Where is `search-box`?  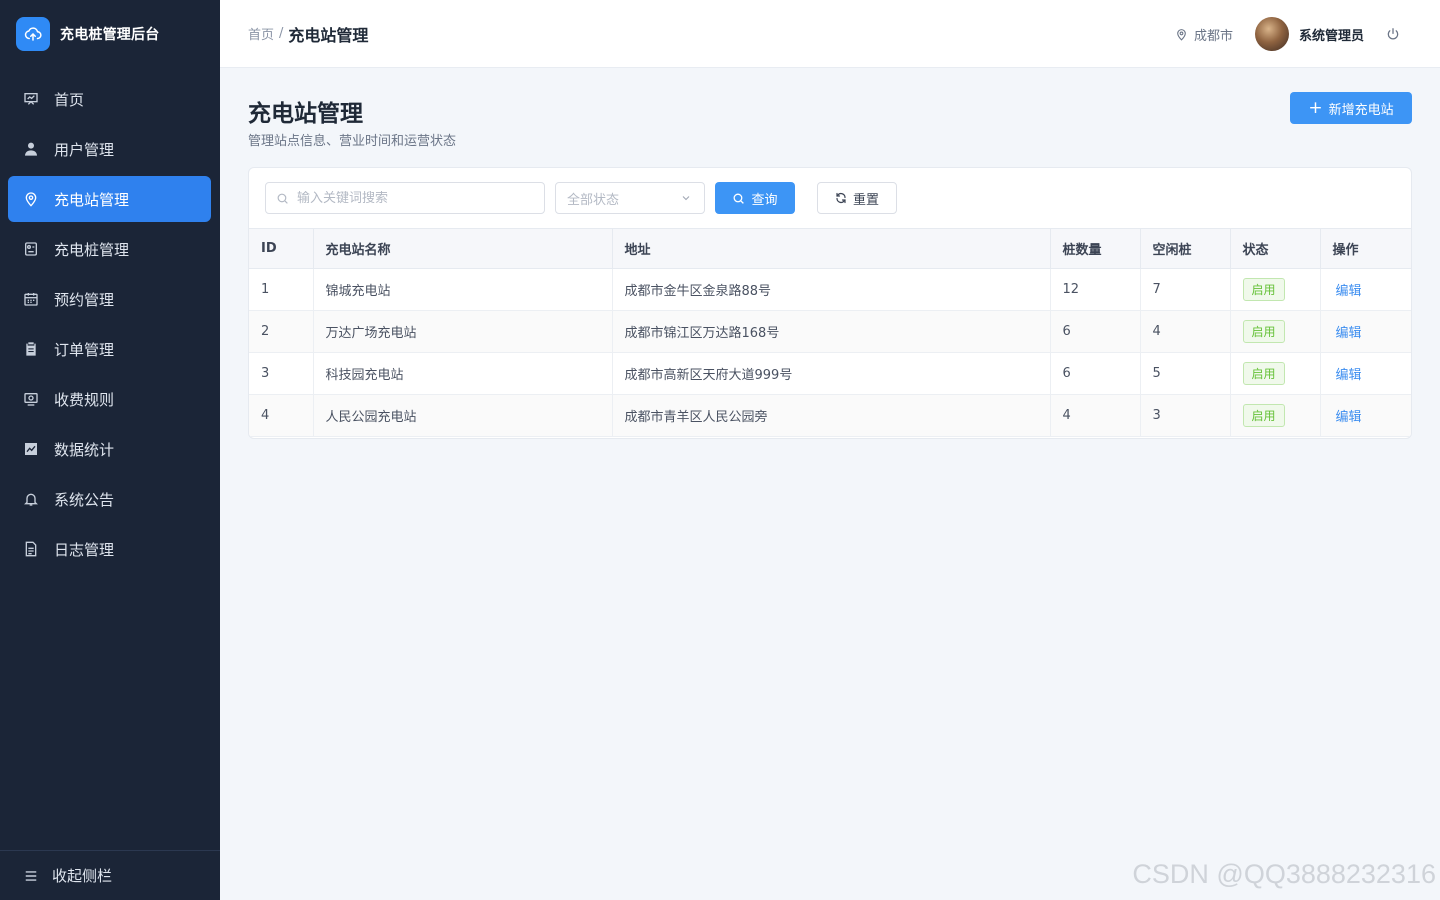
search-box is located at coordinates (405, 198).